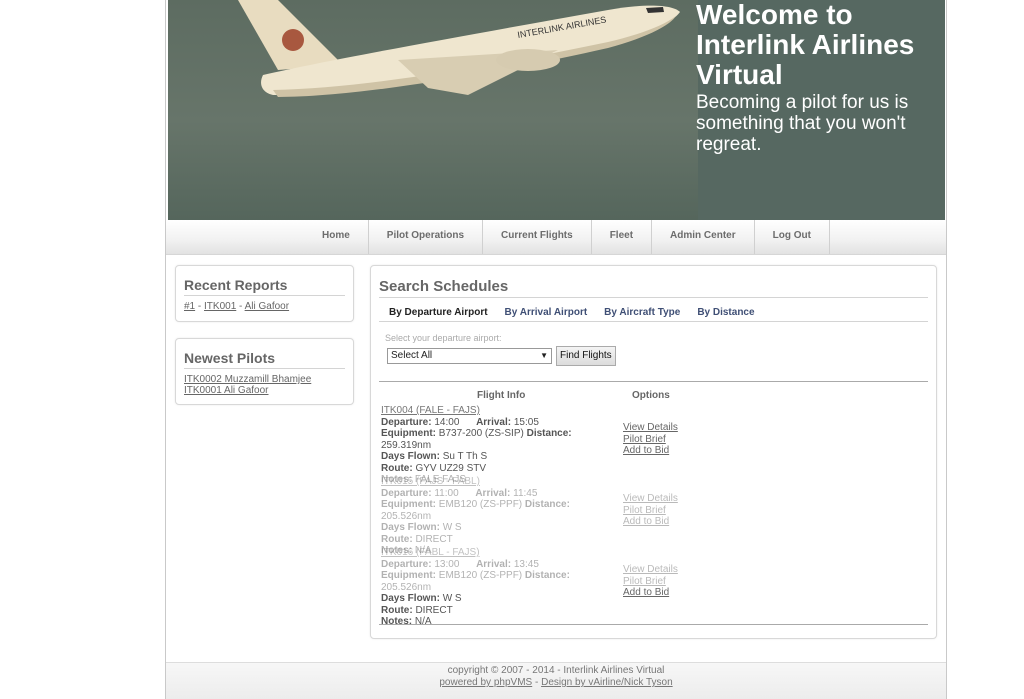 Image resolution: width=1024 pixels, height=699 pixels. Describe the element at coordinates (642, 312) in the screenshot. I see `tab-by-aircraft-type: By Aircraft Type` at that location.